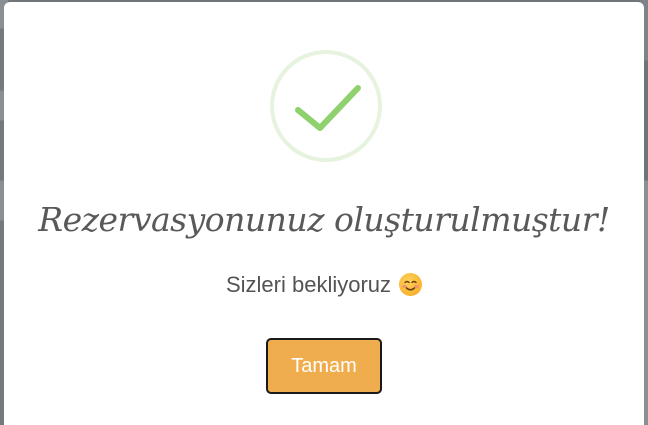 The image size is (648, 425). Describe the element at coordinates (411, 284) in the screenshot. I see `smiling-face-icon` at that location.